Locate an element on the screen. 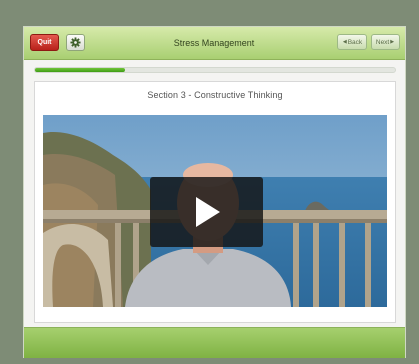  gear-icon is located at coordinates (75, 42).